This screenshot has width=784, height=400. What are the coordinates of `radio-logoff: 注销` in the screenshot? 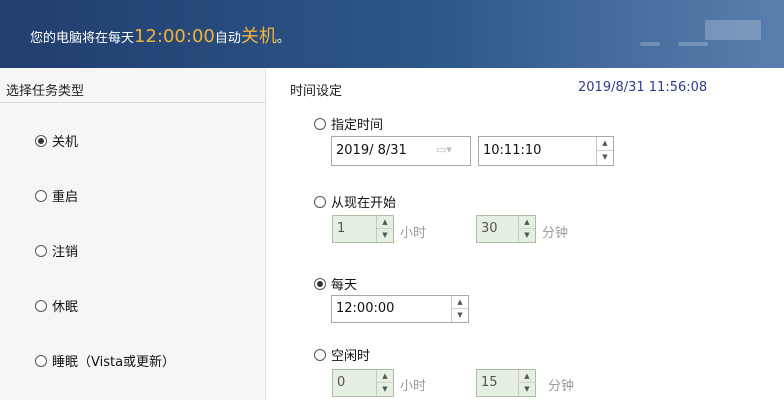 It's located at (56, 250).